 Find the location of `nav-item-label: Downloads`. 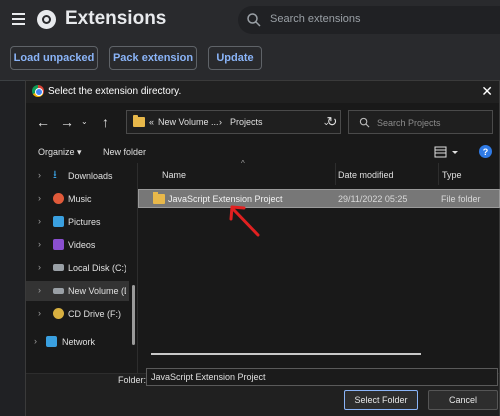

nav-item-label: Downloads is located at coordinates (90, 176).